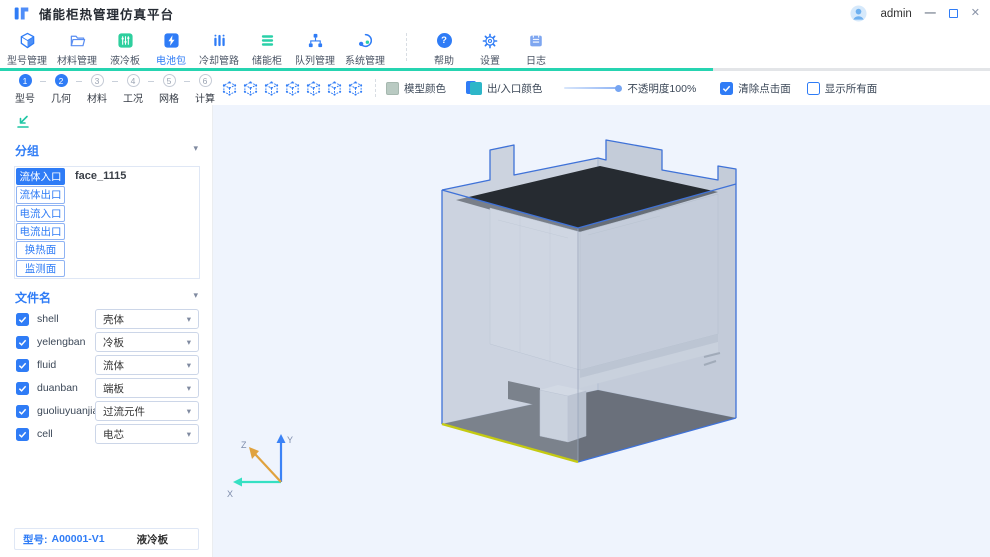  What do you see at coordinates (125, 40) in the screenshot?
I see `liquid-cold-plate-icon` at bounding box center [125, 40].